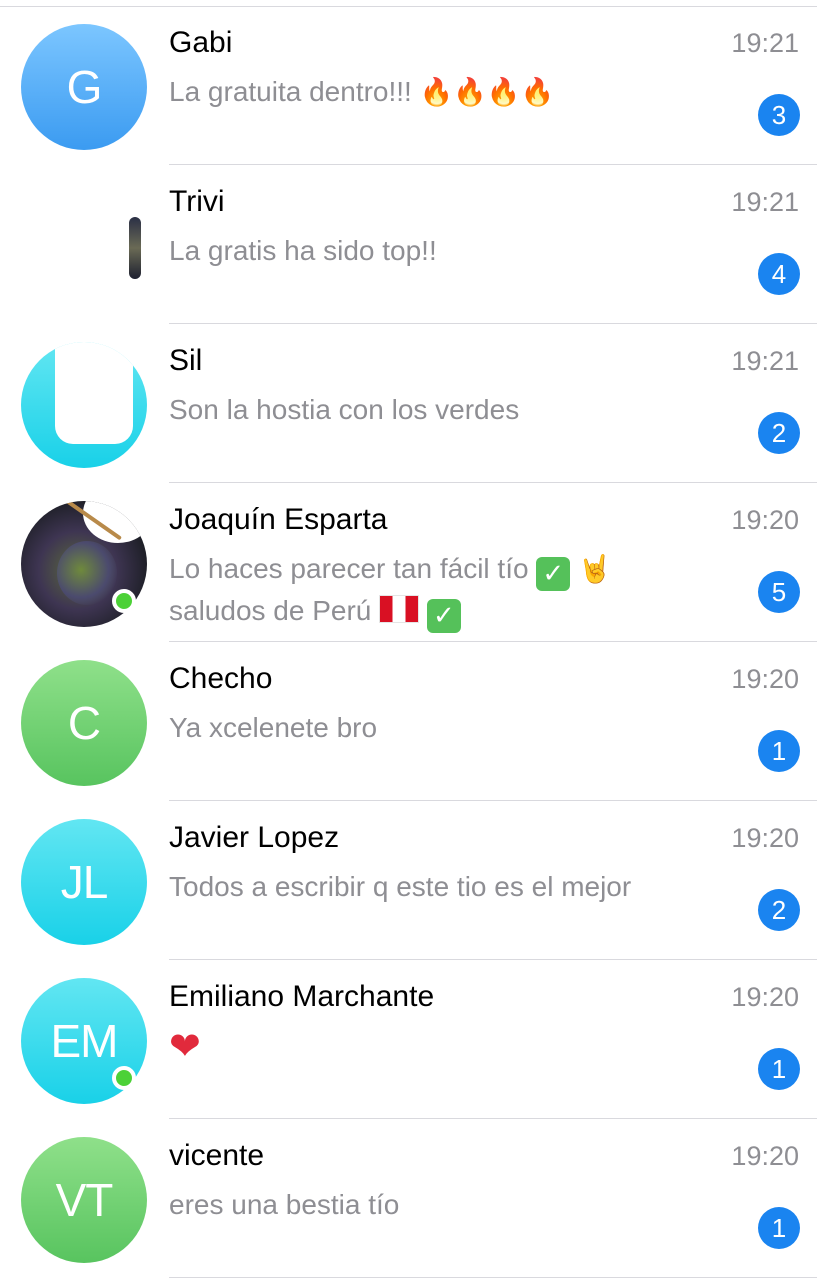 The image size is (817, 1280). Describe the element at coordinates (217, 1155) in the screenshot. I see `chat-name: vicente` at that location.